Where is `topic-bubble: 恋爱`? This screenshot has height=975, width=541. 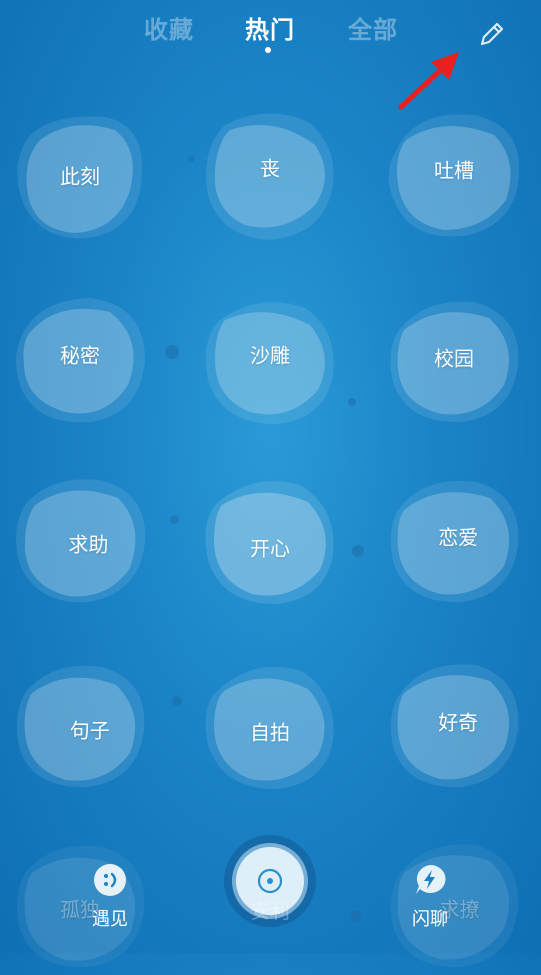
topic-bubble: 恋爱 is located at coordinates (454, 540).